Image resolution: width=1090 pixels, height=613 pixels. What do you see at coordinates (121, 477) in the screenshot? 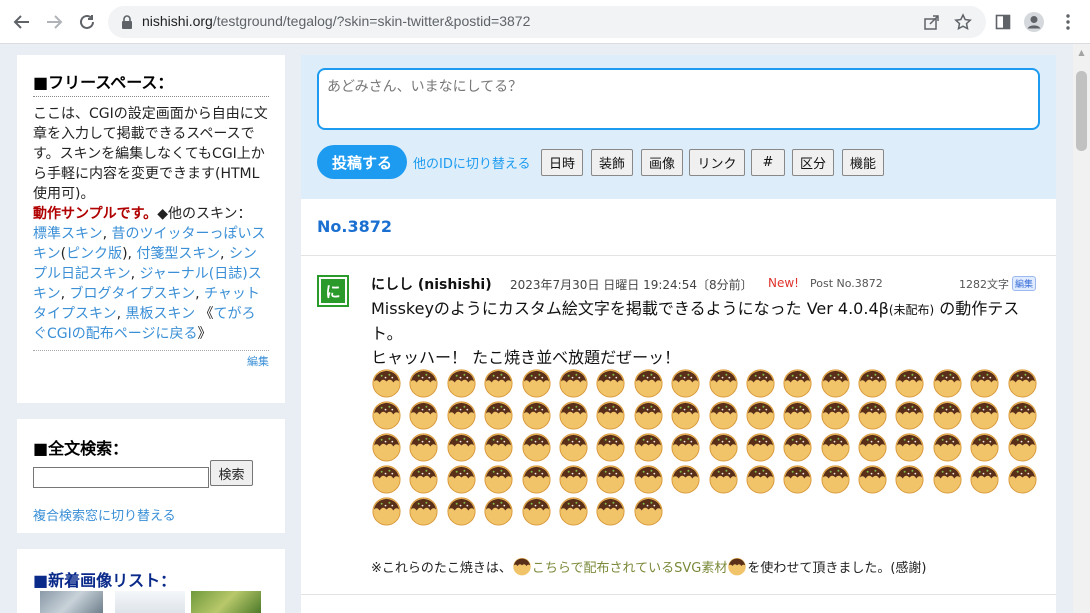
I see `search-input` at bounding box center [121, 477].